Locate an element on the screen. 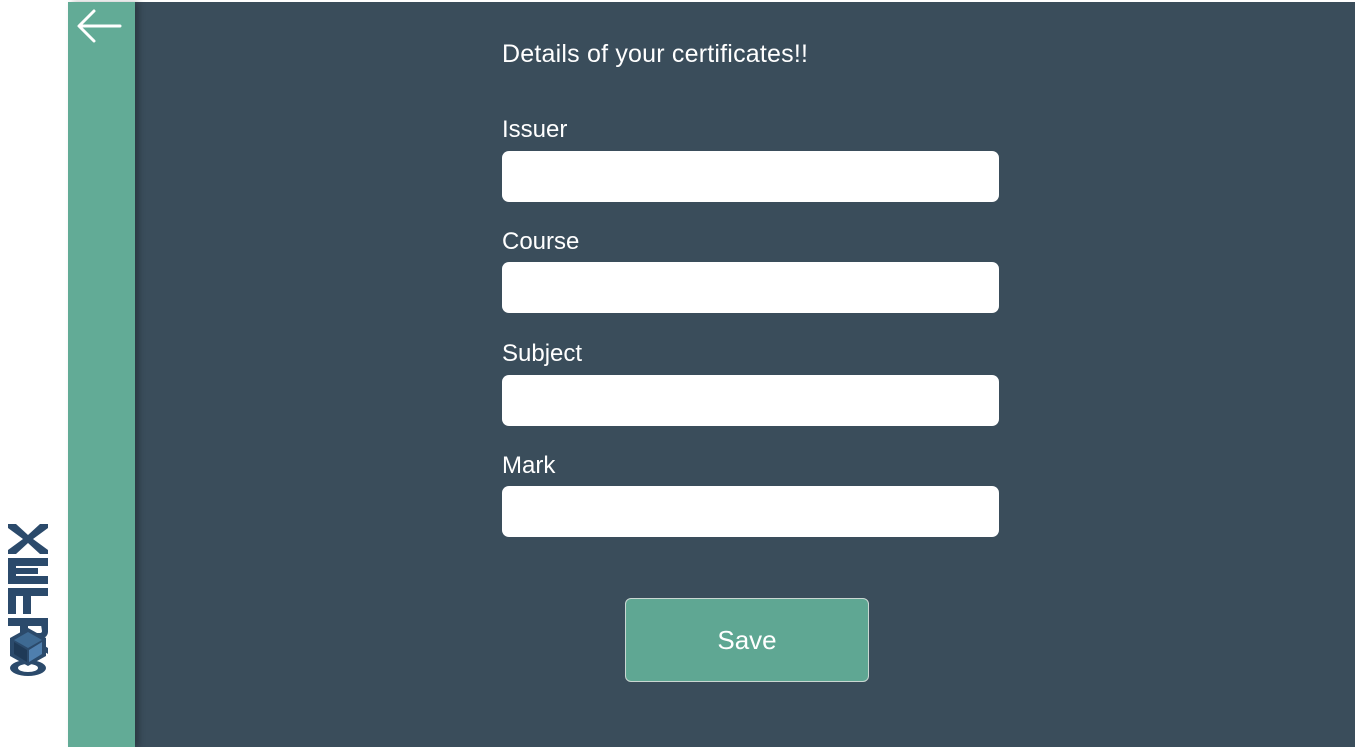 The height and width of the screenshot is (747, 1355). mark-input is located at coordinates (750, 511).